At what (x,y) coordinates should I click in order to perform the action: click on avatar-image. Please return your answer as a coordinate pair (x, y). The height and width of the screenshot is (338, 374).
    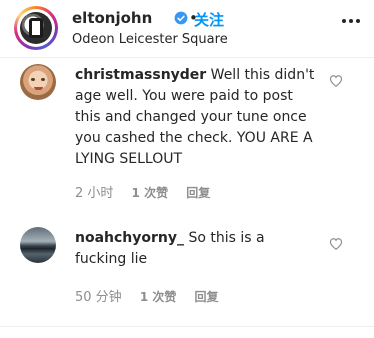
    Looking at the image, I should click on (36, 28).